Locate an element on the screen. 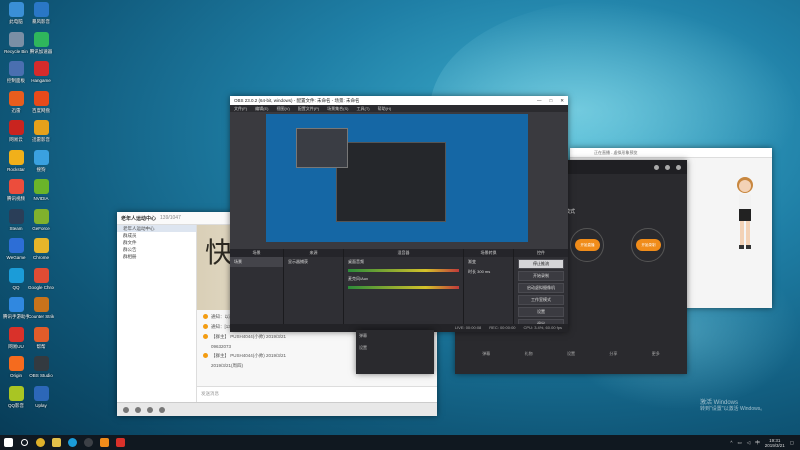  bell-icon is located at coordinates (667, 167).